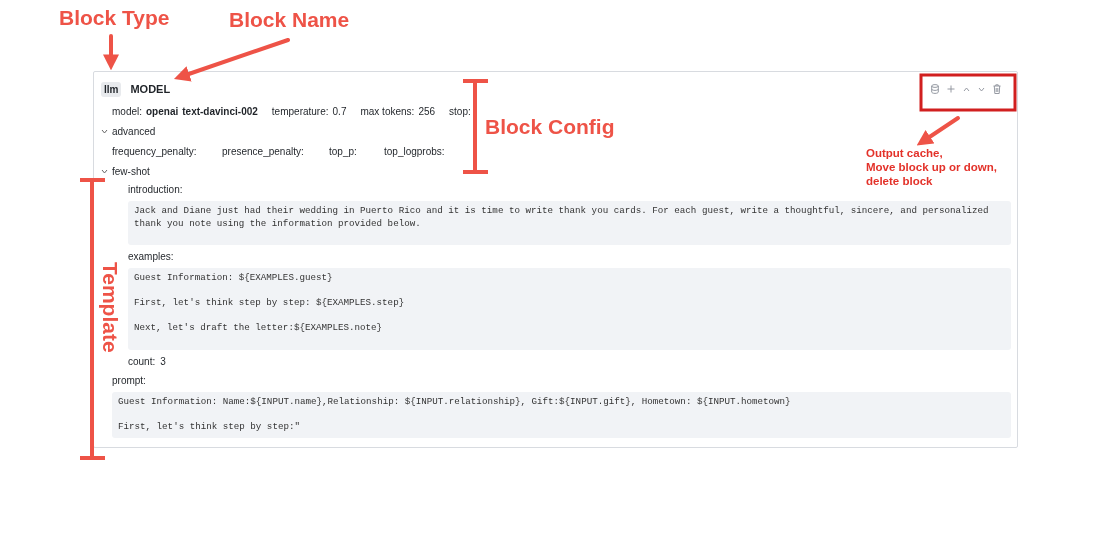 This screenshot has width=1100, height=547. What do you see at coordinates (131, 171) in the screenshot?
I see `section-toggle: few-shot` at bounding box center [131, 171].